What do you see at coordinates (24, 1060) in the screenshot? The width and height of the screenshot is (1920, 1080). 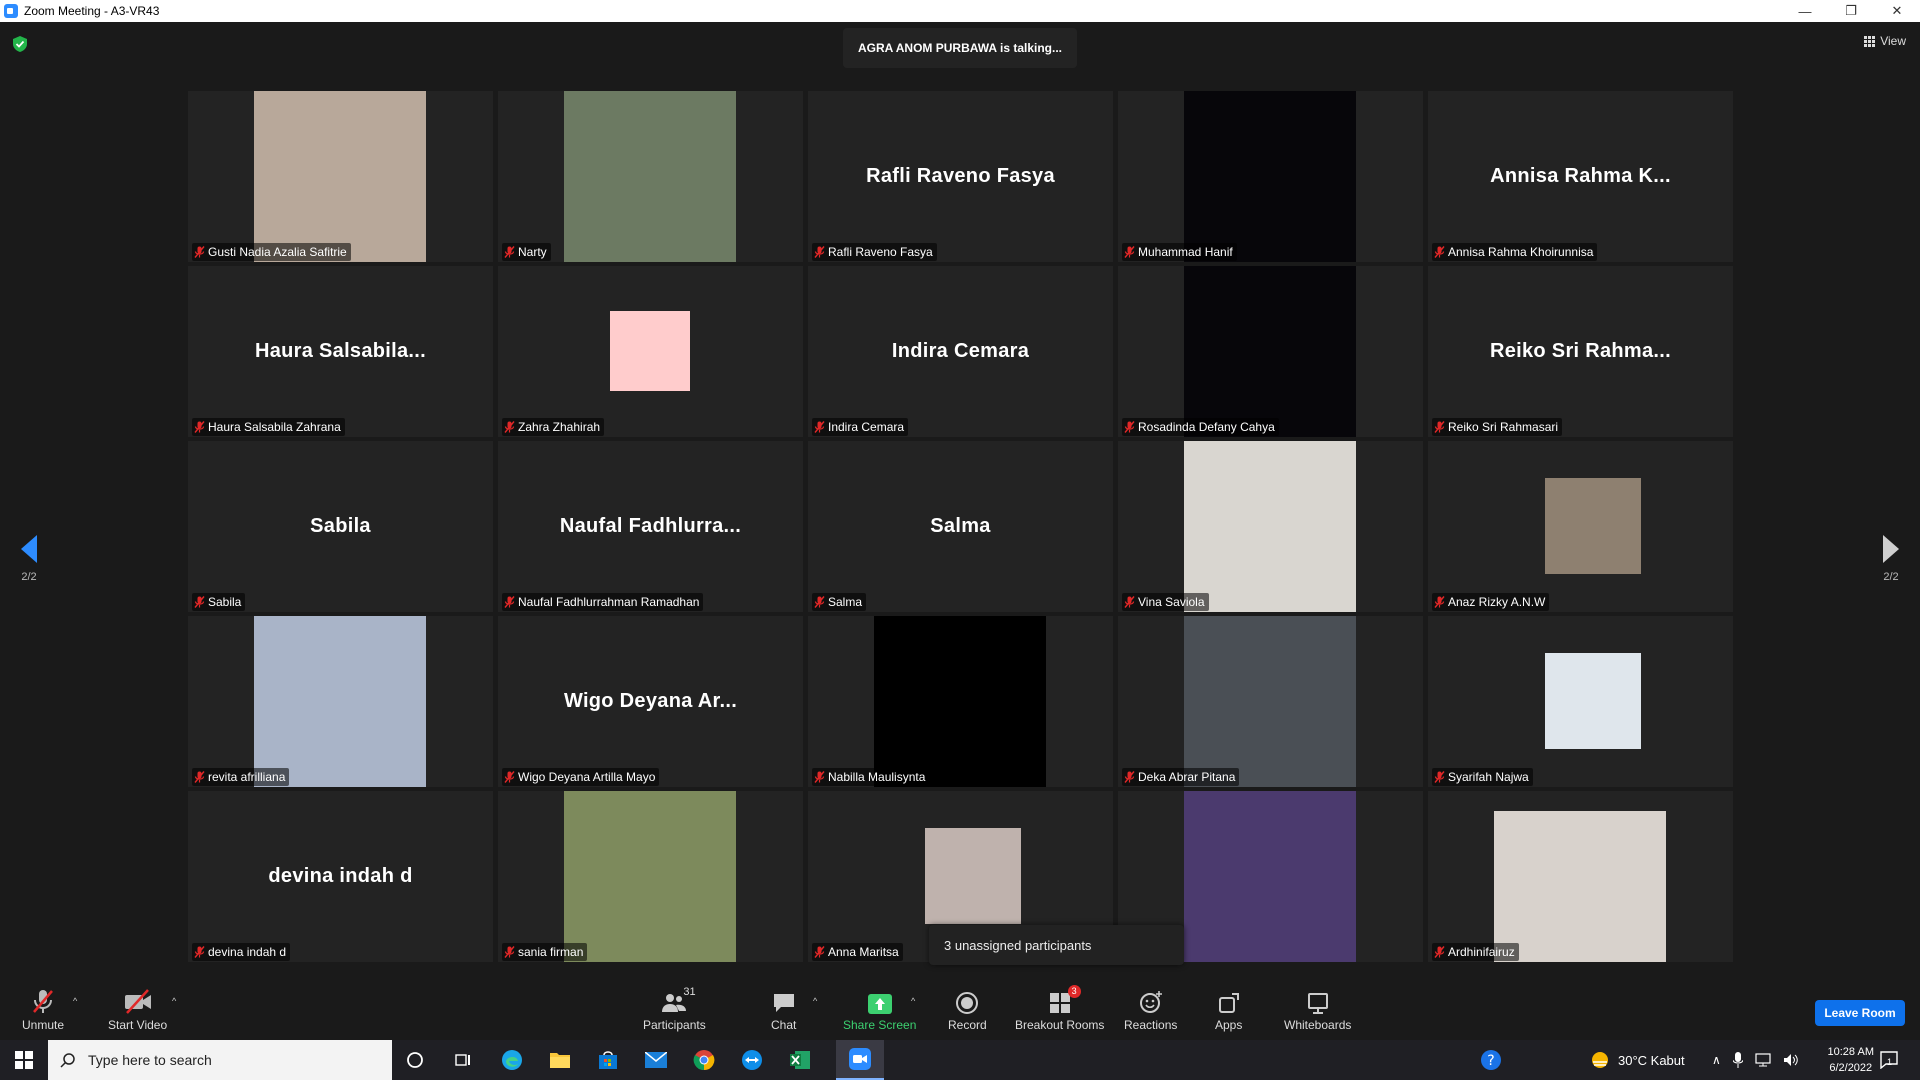 I see `windows-start-button` at bounding box center [24, 1060].